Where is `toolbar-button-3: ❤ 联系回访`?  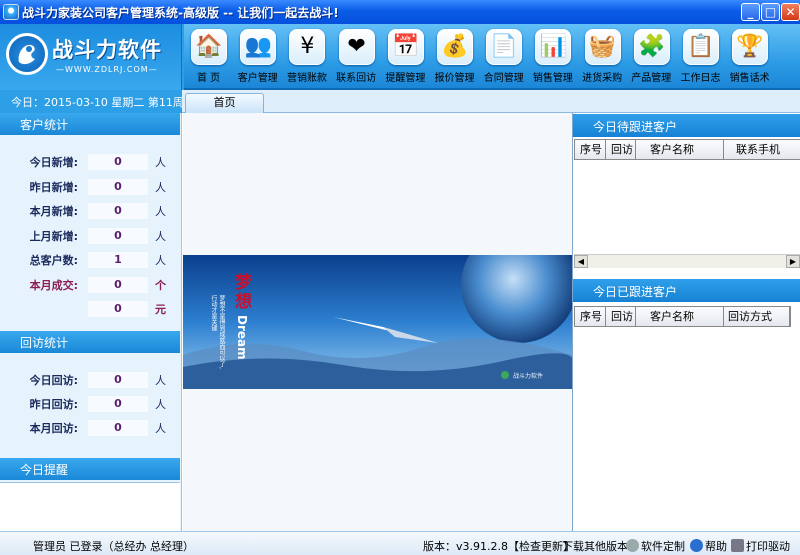
toolbar-button-3: ❤ 联系回访 is located at coordinates (356, 57).